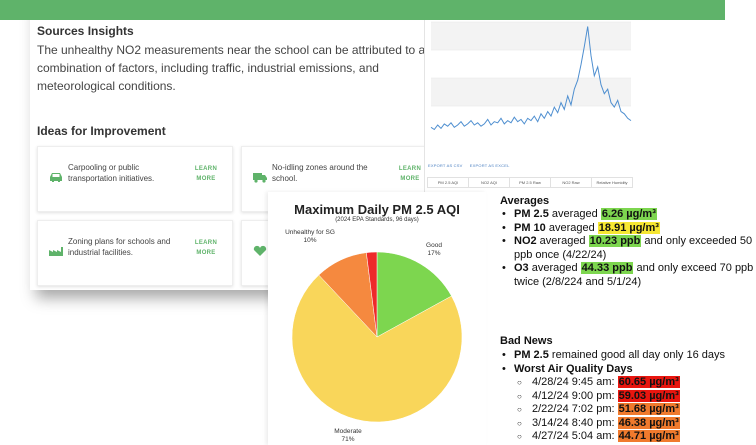 The height and width of the screenshot is (445, 756). What do you see at coordinates (615, 241) in the screenshot?
I see `average-value-badge: 10.23 ppb` at bounding box center [615, 241].